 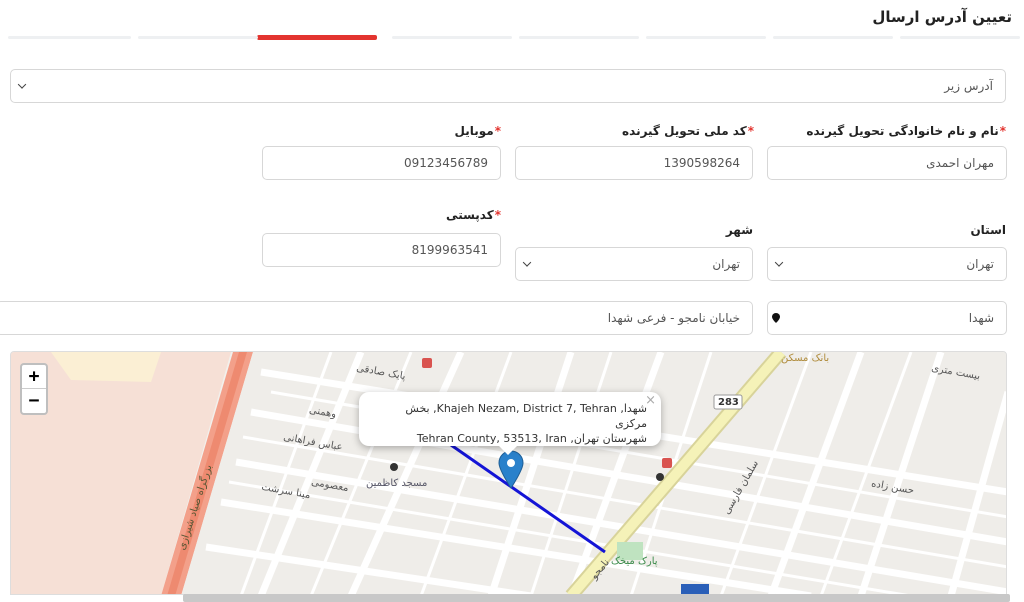 I want to click on city-select: تهران, so click(x=634, y=264).